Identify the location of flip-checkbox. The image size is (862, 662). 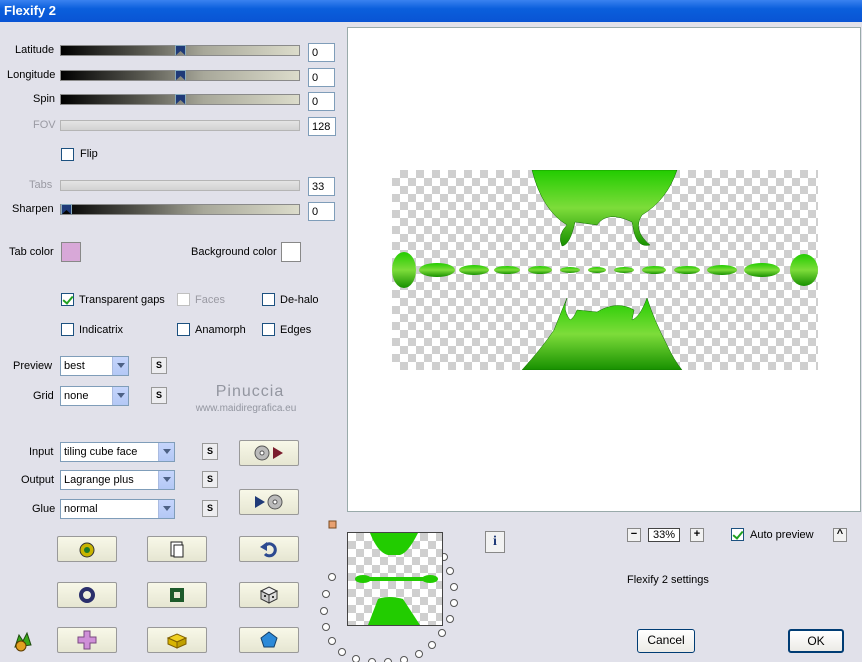
(67, 154).